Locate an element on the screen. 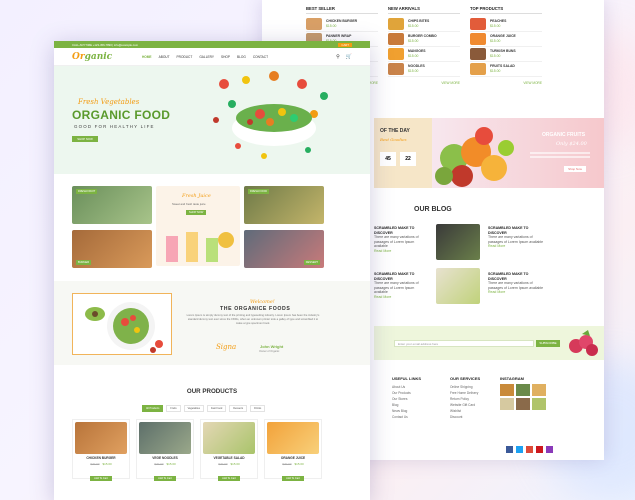 The height and width of the screenshot is (500, 635). tile-label: FRESH FRUIT is located at coordinates (87, 191).